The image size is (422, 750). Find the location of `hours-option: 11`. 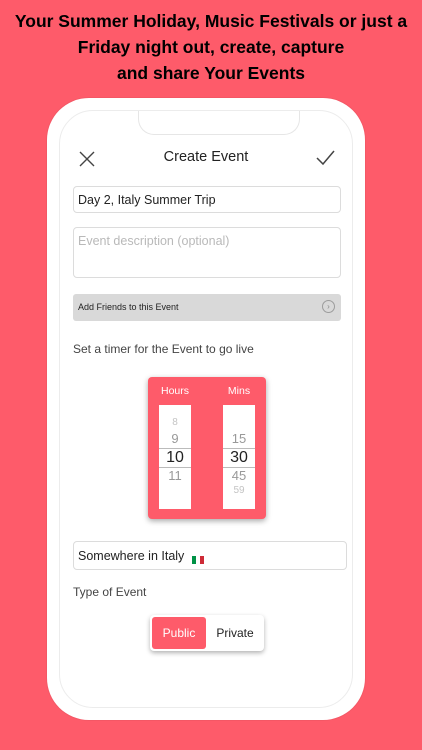

hours-option: 11 is located at coordinates (175, 475).